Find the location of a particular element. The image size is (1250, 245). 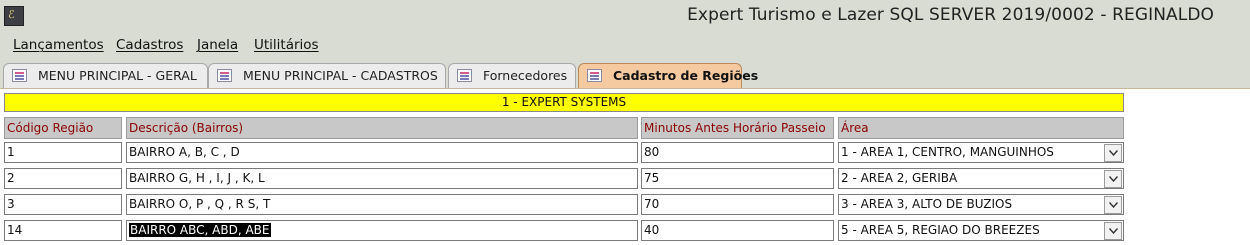

minutes-field: 80 is located at coordinates (737, 152).